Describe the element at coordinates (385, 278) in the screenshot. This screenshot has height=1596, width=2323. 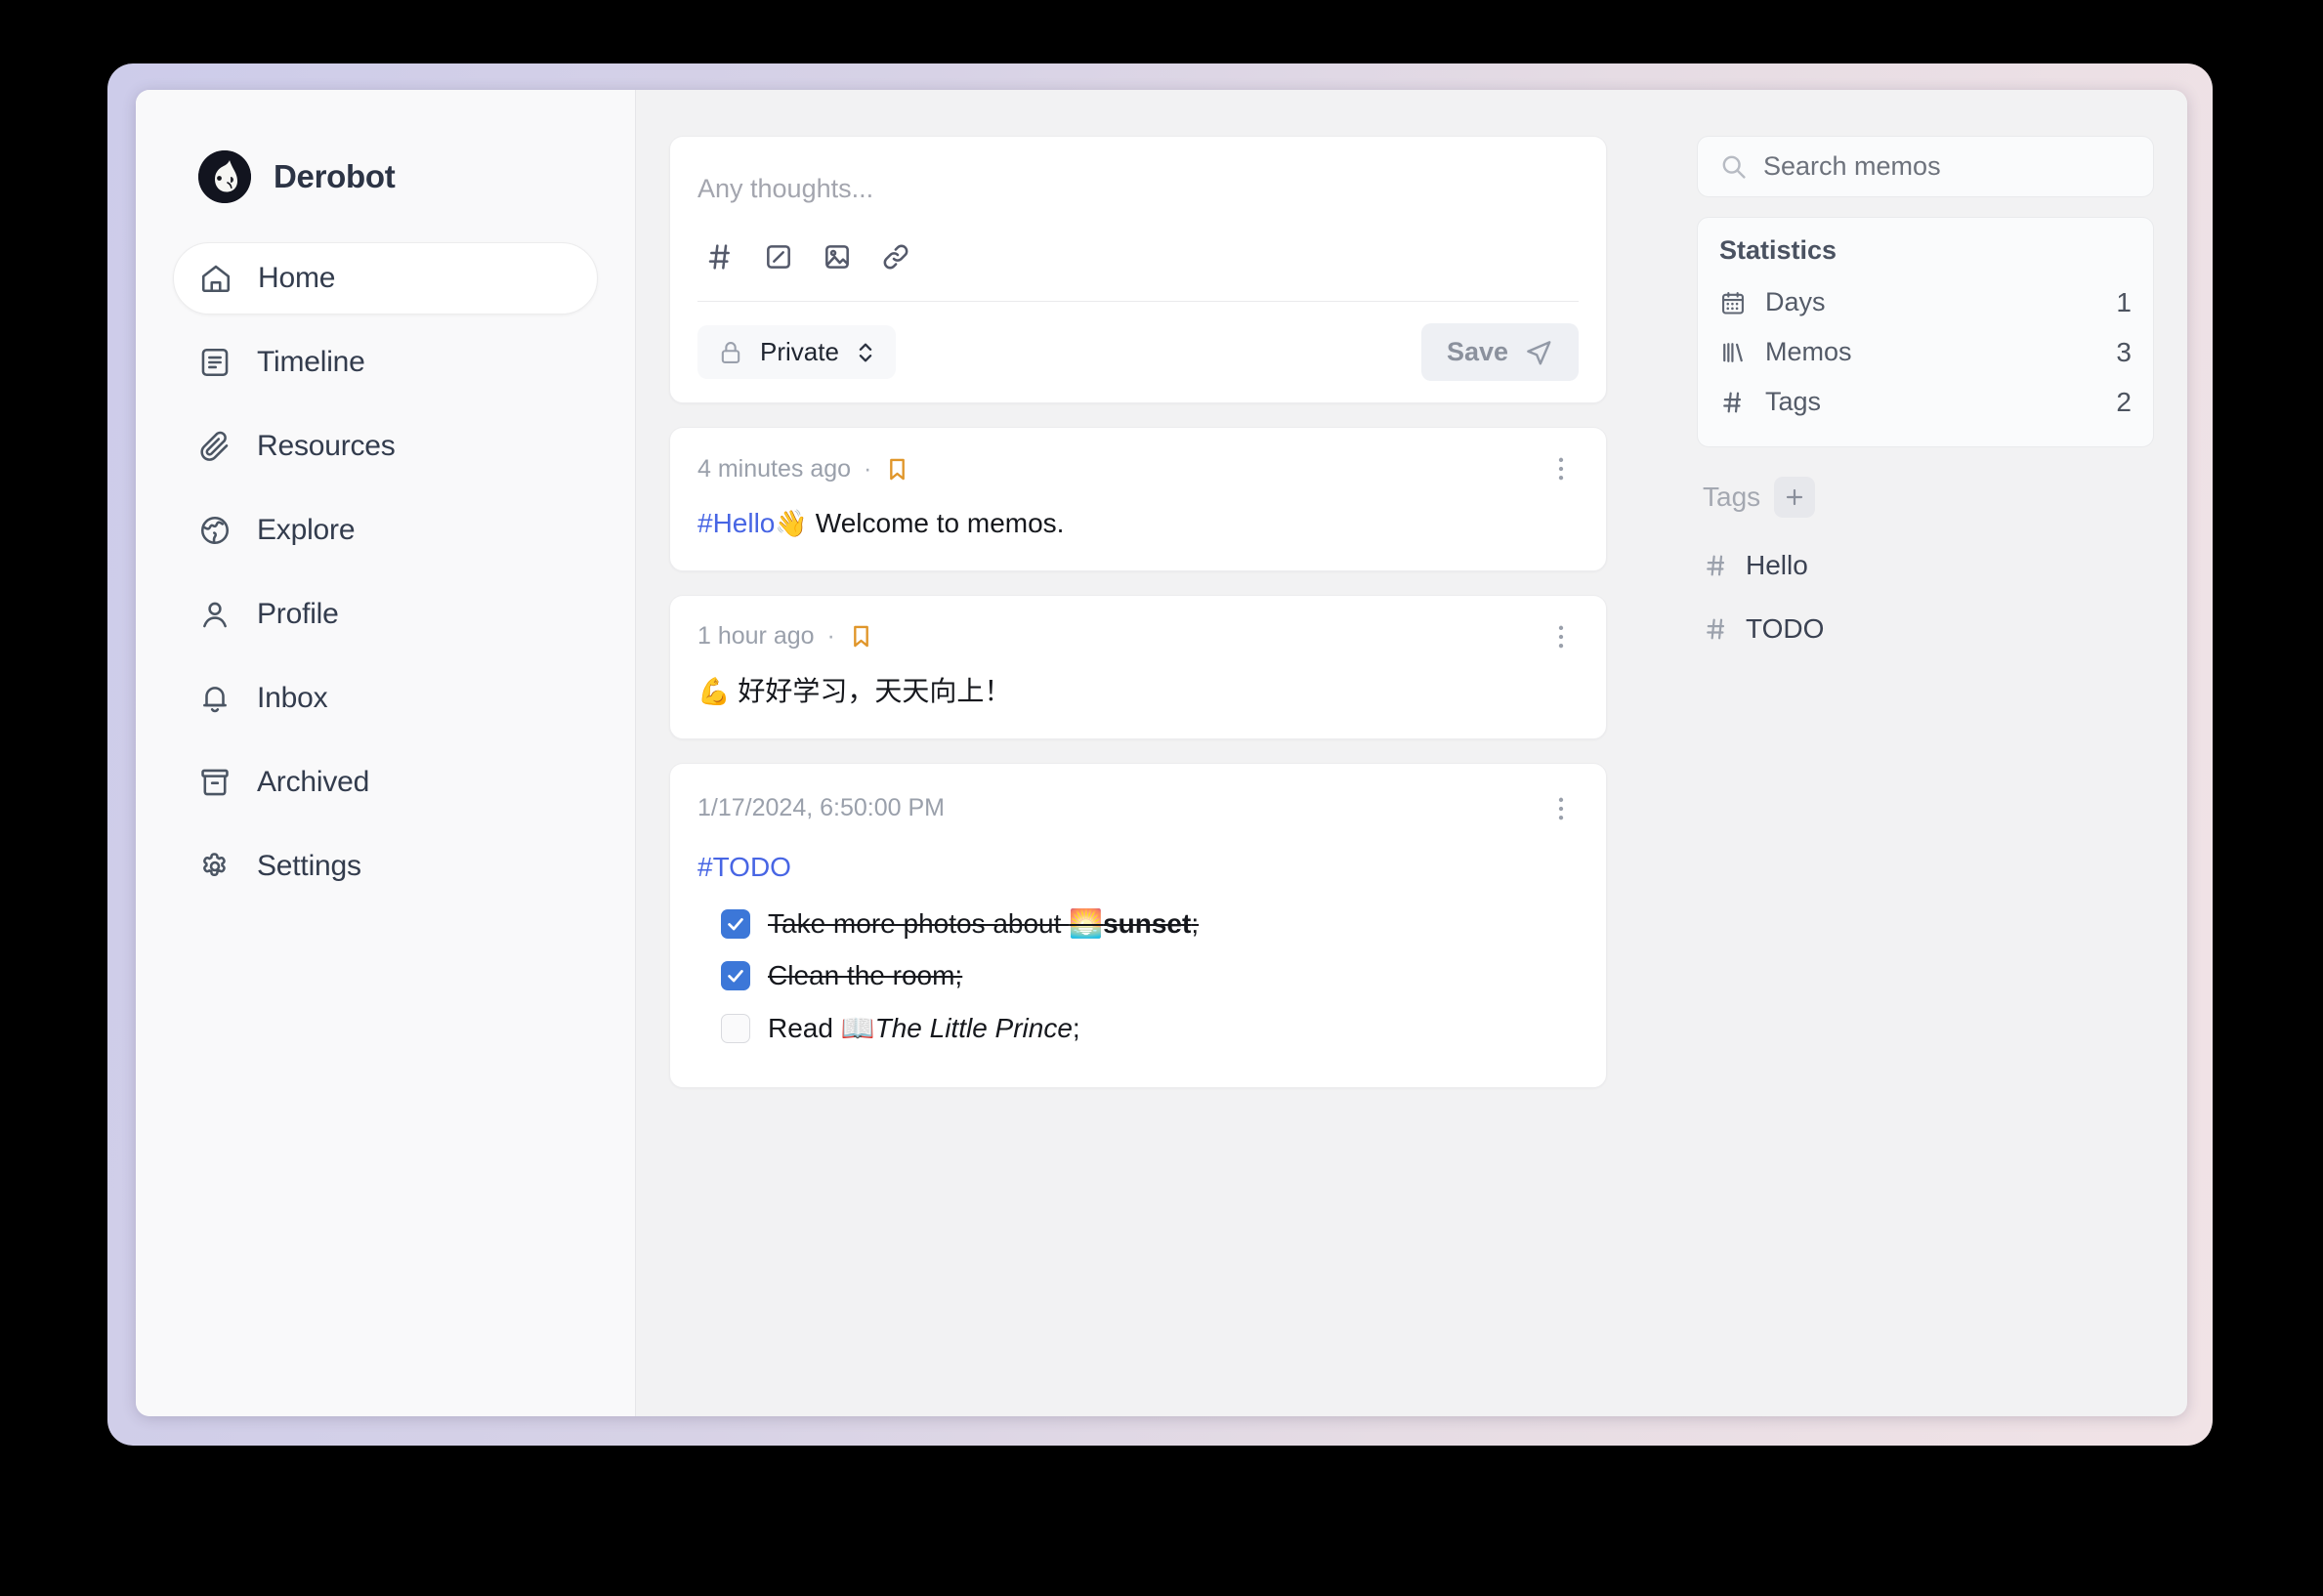
I see `sidebar-item-home: Home` at that location.